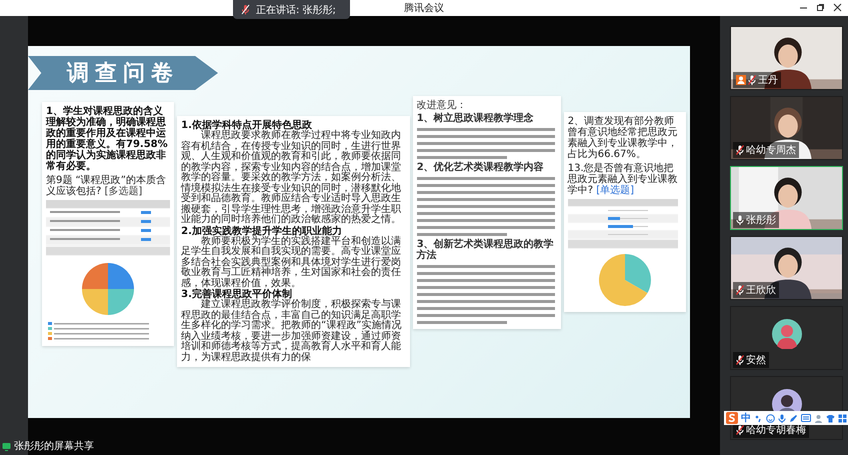 The image size is (848, 455). I want to click on participant-tile: 哈幼专周杰, so click(786, 128).